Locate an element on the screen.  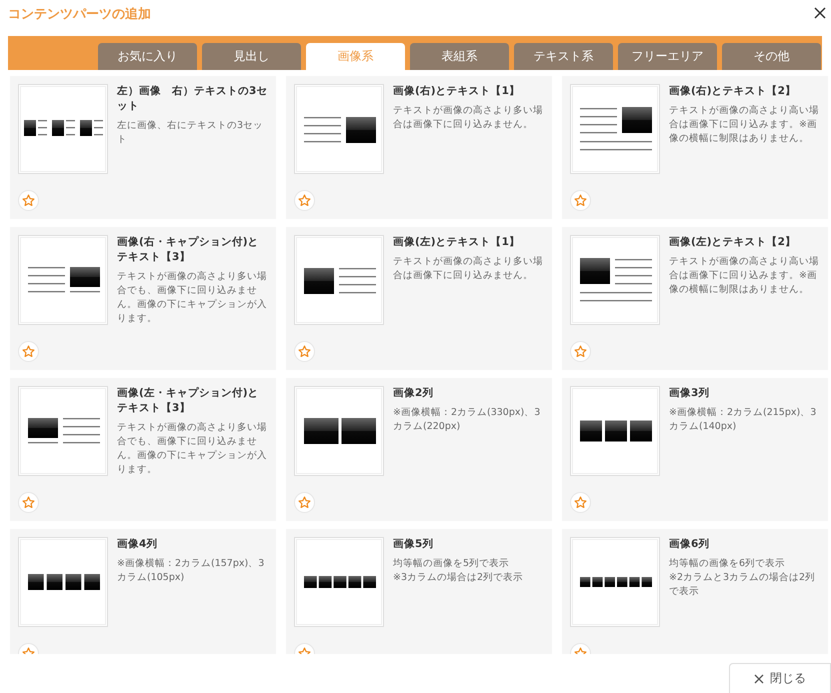
part-title: 画像(左・キャプション付)とテキスト【3】 is located at coordinates (188, 401).